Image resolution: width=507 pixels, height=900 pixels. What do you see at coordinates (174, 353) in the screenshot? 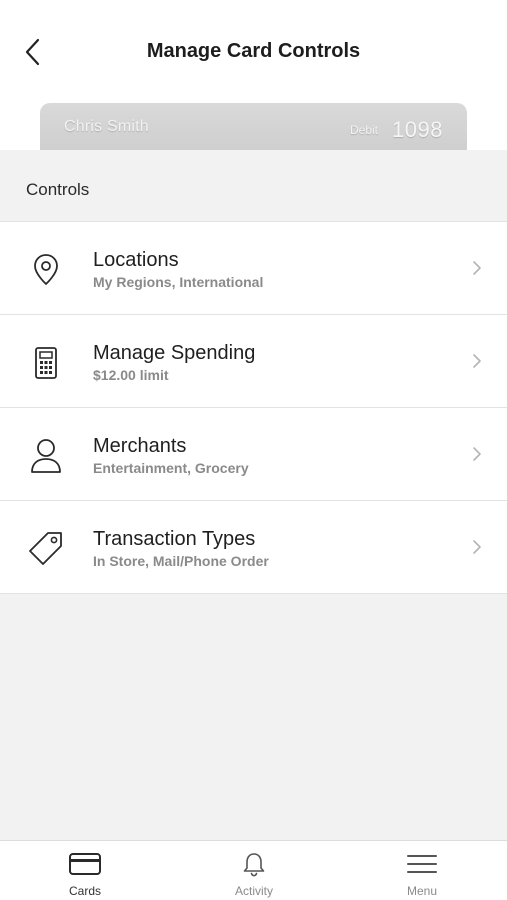
I see `control-title: Manage Spending` at bounding box center [174, 353].